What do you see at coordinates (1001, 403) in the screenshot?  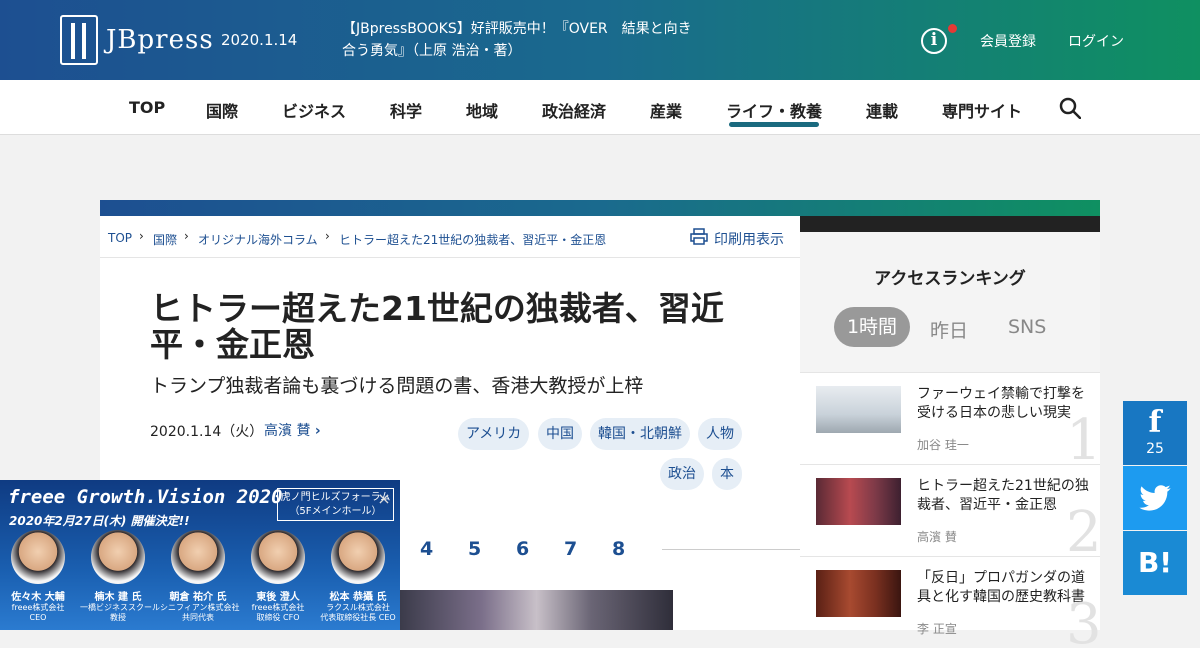 I see `ranking-item-title: ファーウェイ禁輸で打撃を受ける日本の悲しい現実` at bounding box center [1001, 403].